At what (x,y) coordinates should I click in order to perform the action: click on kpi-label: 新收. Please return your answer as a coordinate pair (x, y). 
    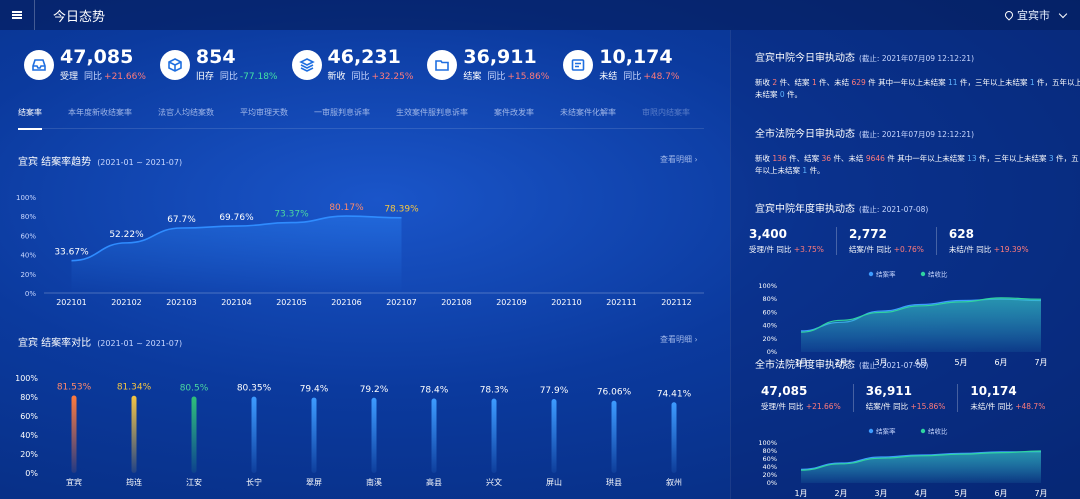
    Looking at the image, I should click on (336, 77).